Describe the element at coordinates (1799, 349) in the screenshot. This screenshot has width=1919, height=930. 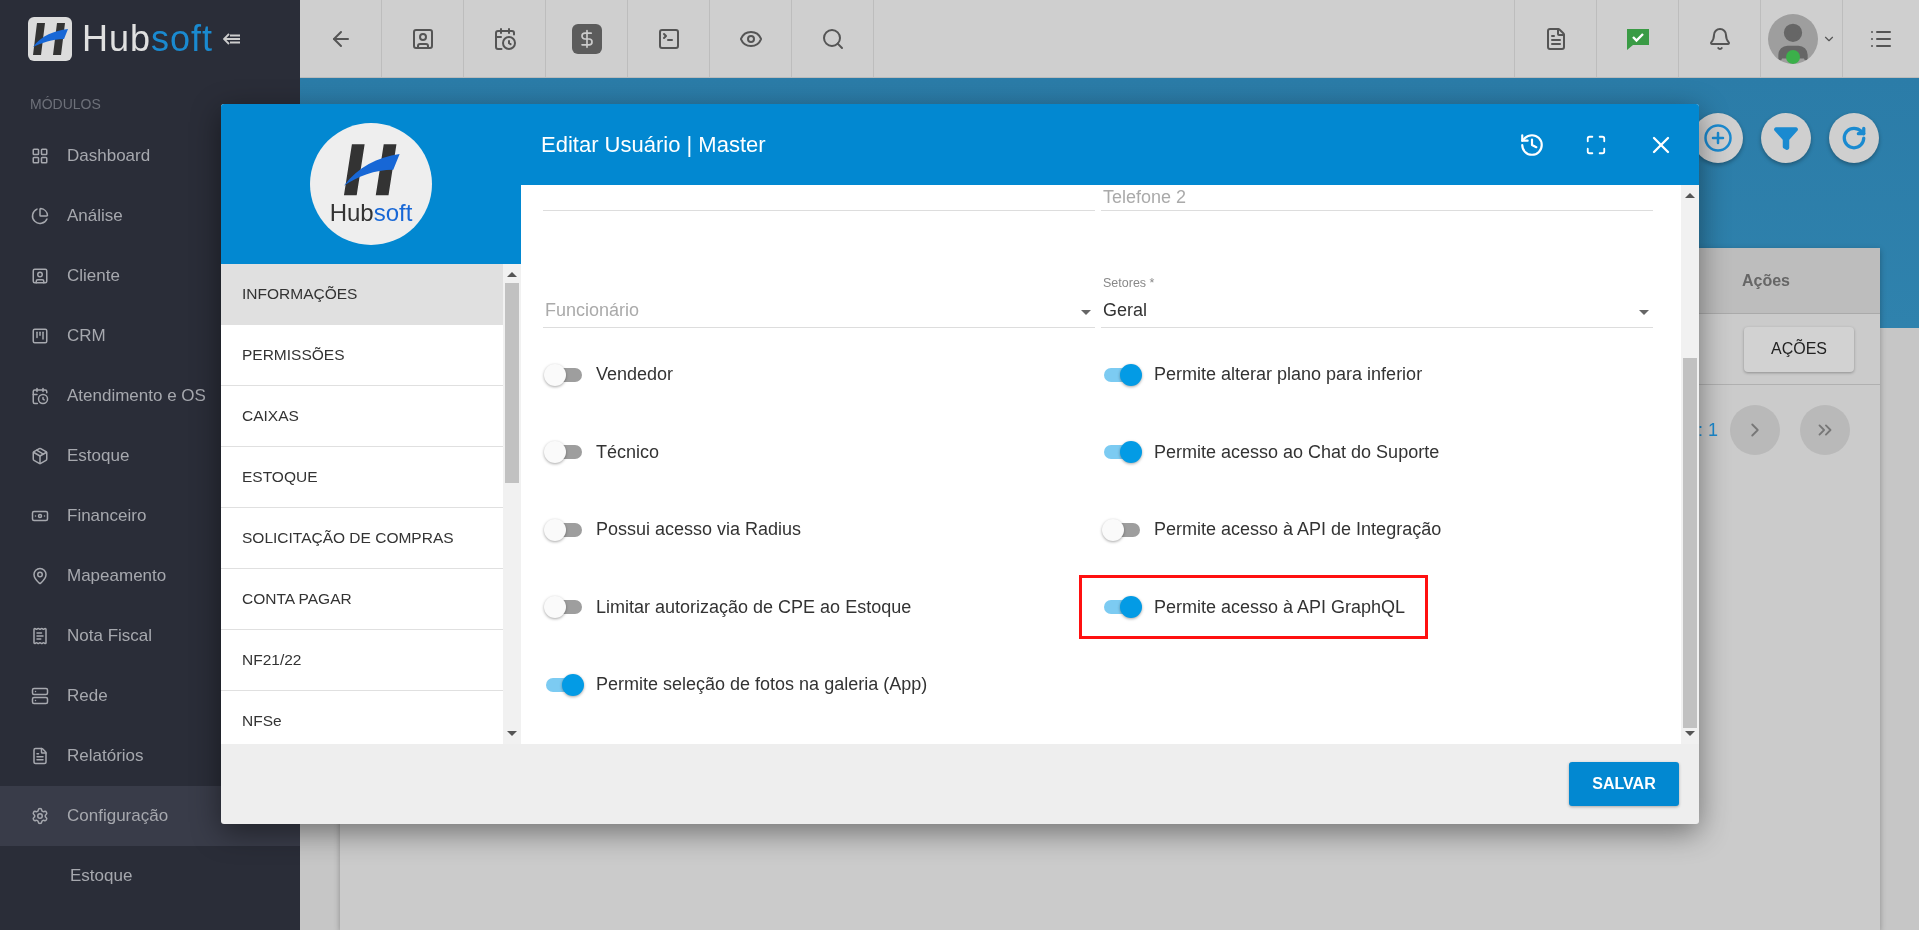
I see `actions-button: AÇÕES` at that location.